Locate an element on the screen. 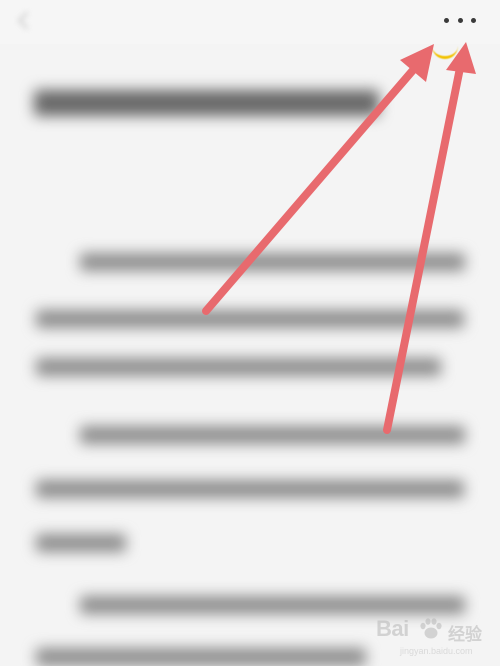  back-icon is located at coordinates (25, 21).